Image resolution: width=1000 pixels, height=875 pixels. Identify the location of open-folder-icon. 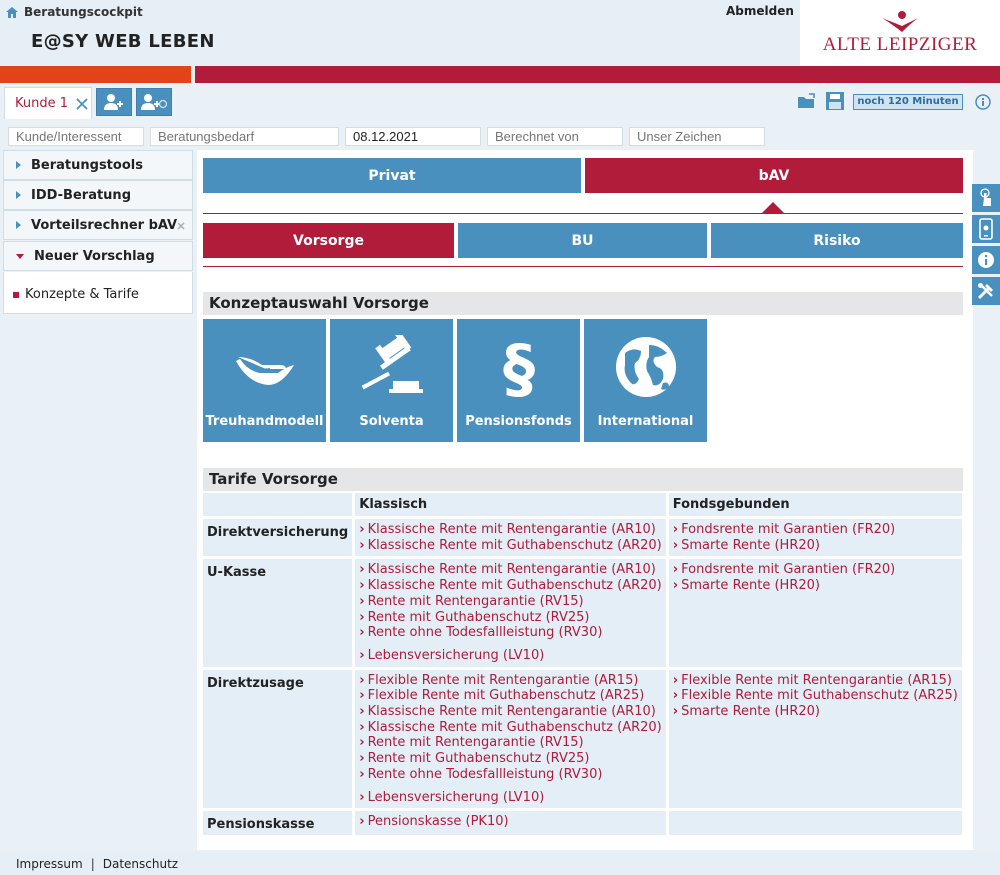
(807, 101).